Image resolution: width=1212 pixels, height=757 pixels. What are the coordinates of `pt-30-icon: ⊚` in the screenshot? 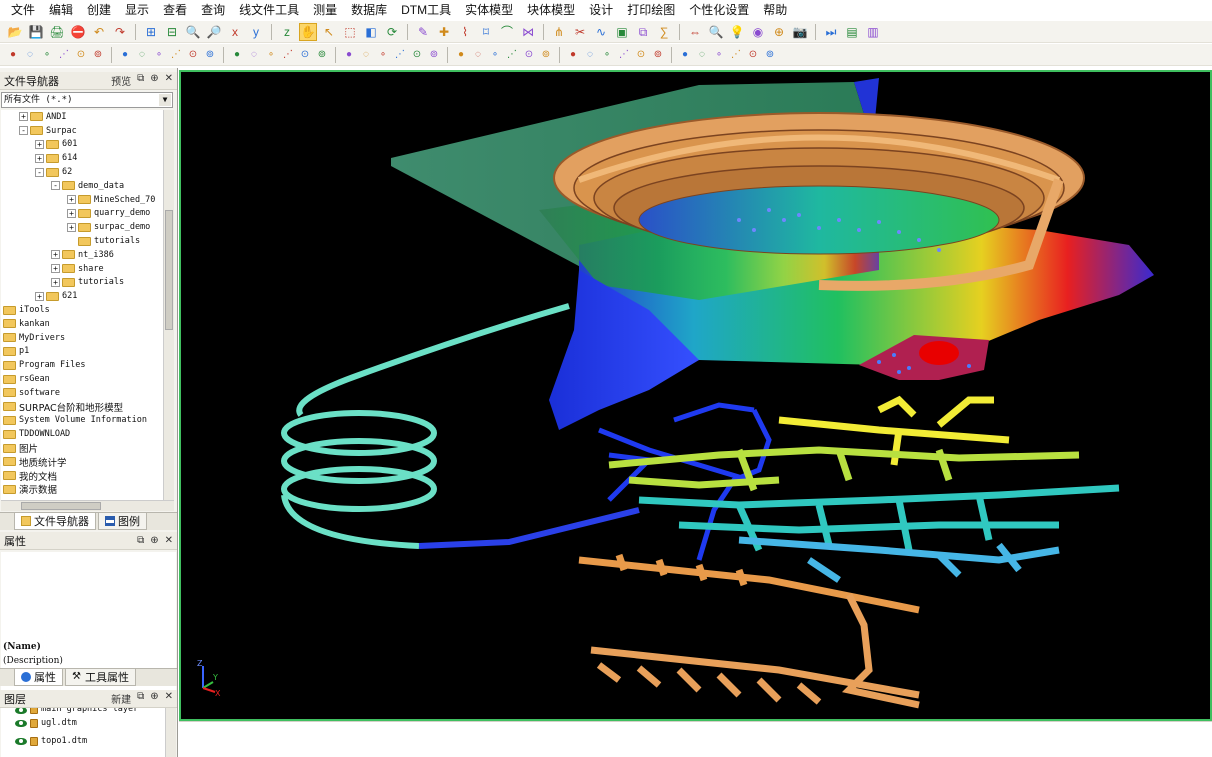 It's located at (546, 55).